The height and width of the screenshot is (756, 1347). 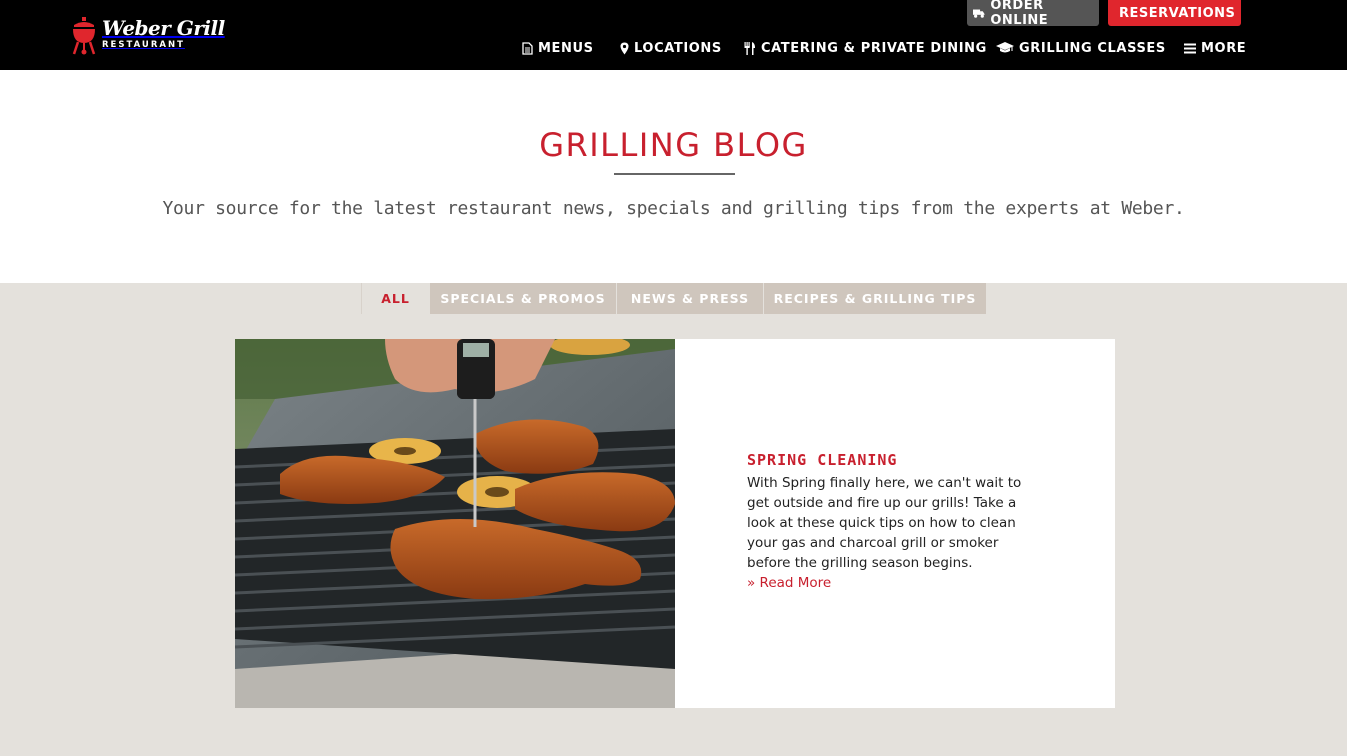 What do you see at coordinates (749, 48) in the screenshot?
I see `utensils-icon` at bounding box center [749, 48].